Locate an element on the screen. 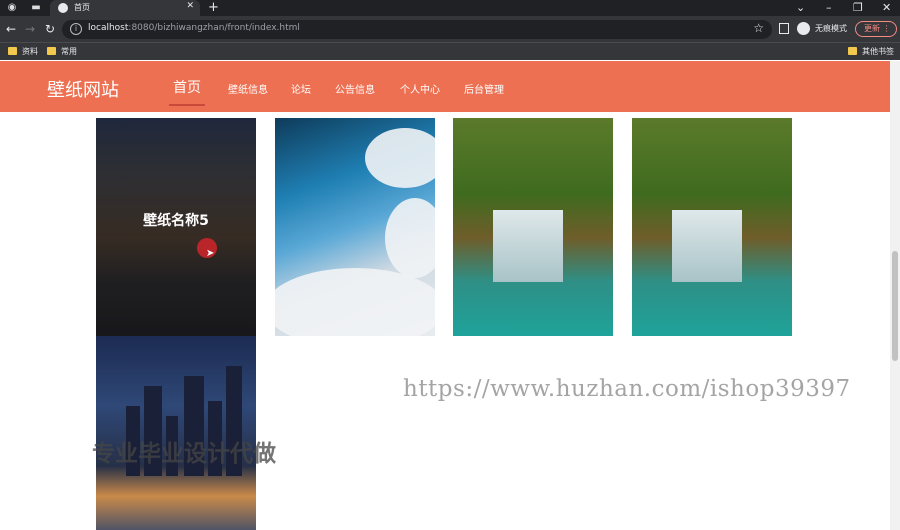  other-bookmarks: 其他书签 is located at coordinates (871, 52).